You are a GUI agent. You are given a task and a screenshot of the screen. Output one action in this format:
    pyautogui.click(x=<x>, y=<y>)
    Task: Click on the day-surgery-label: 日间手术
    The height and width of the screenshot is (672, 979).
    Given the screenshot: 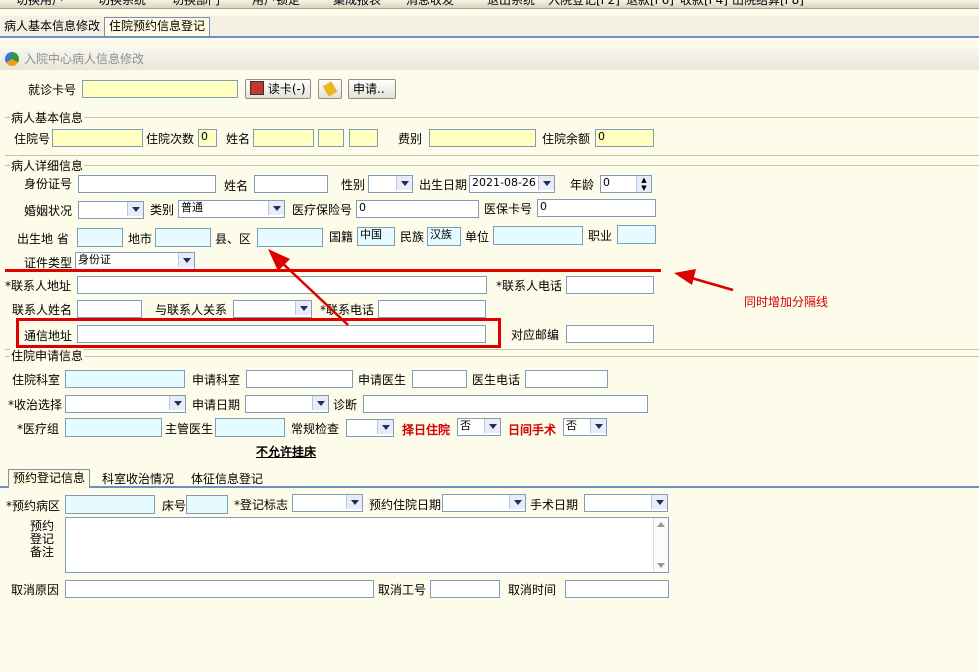 What is the action you would take?
    pyautogui.click(x=532, y=430)
    